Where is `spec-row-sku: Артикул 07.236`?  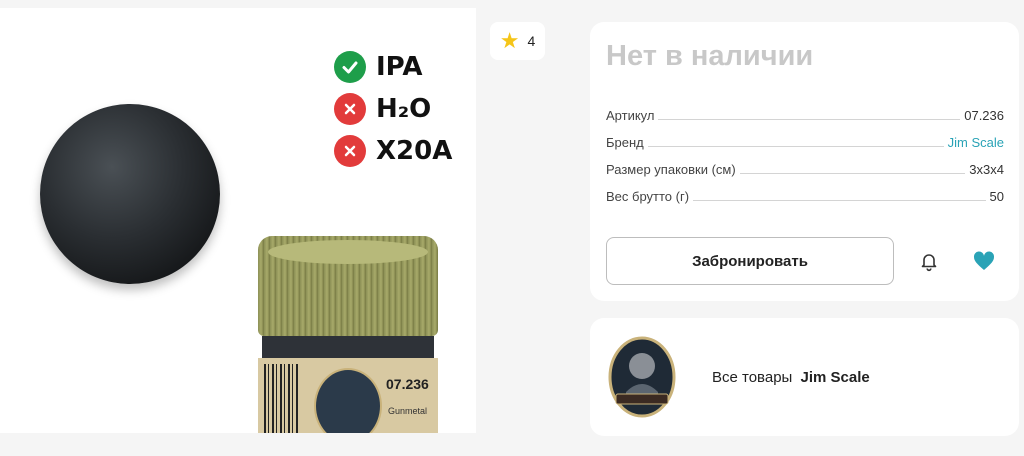
spec-row-sku: Артикул 07.236 is located at coordinates (805, 115).